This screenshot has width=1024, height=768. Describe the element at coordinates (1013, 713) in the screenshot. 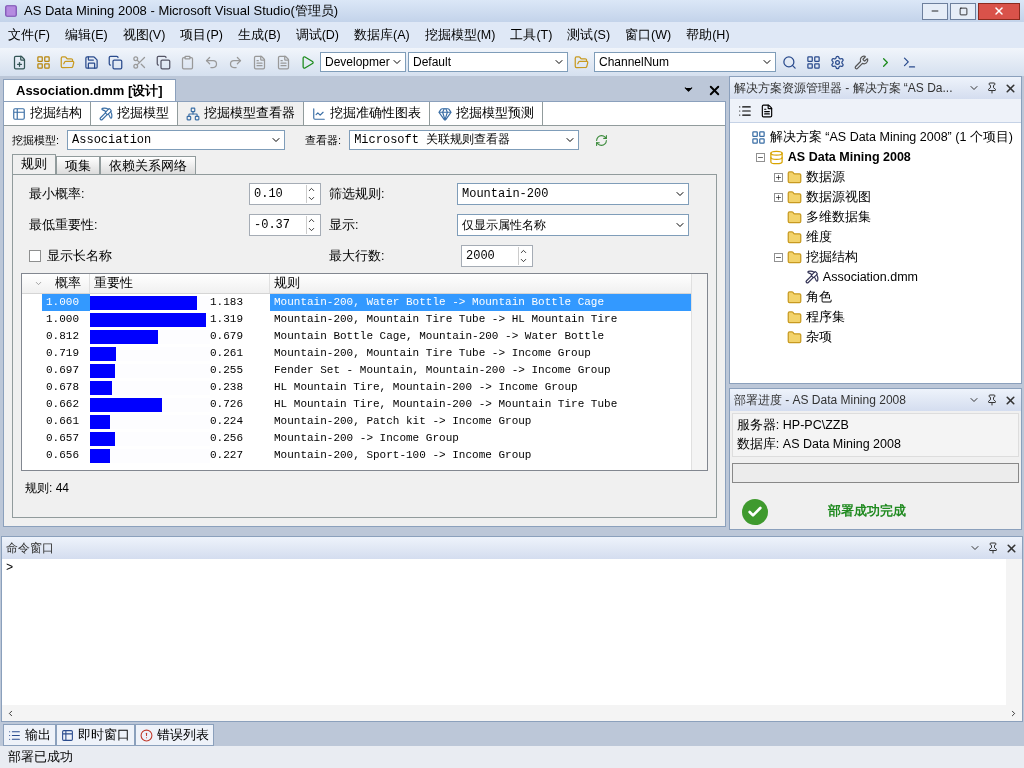

I see `scroll-right-icon` at that location.